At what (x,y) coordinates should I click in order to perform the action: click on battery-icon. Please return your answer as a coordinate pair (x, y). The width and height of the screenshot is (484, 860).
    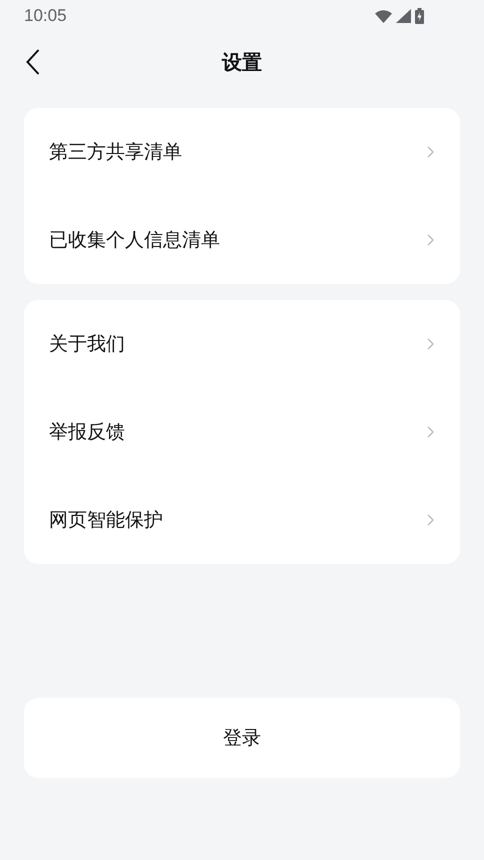
    Looking at the image, I should click on (419, 16).